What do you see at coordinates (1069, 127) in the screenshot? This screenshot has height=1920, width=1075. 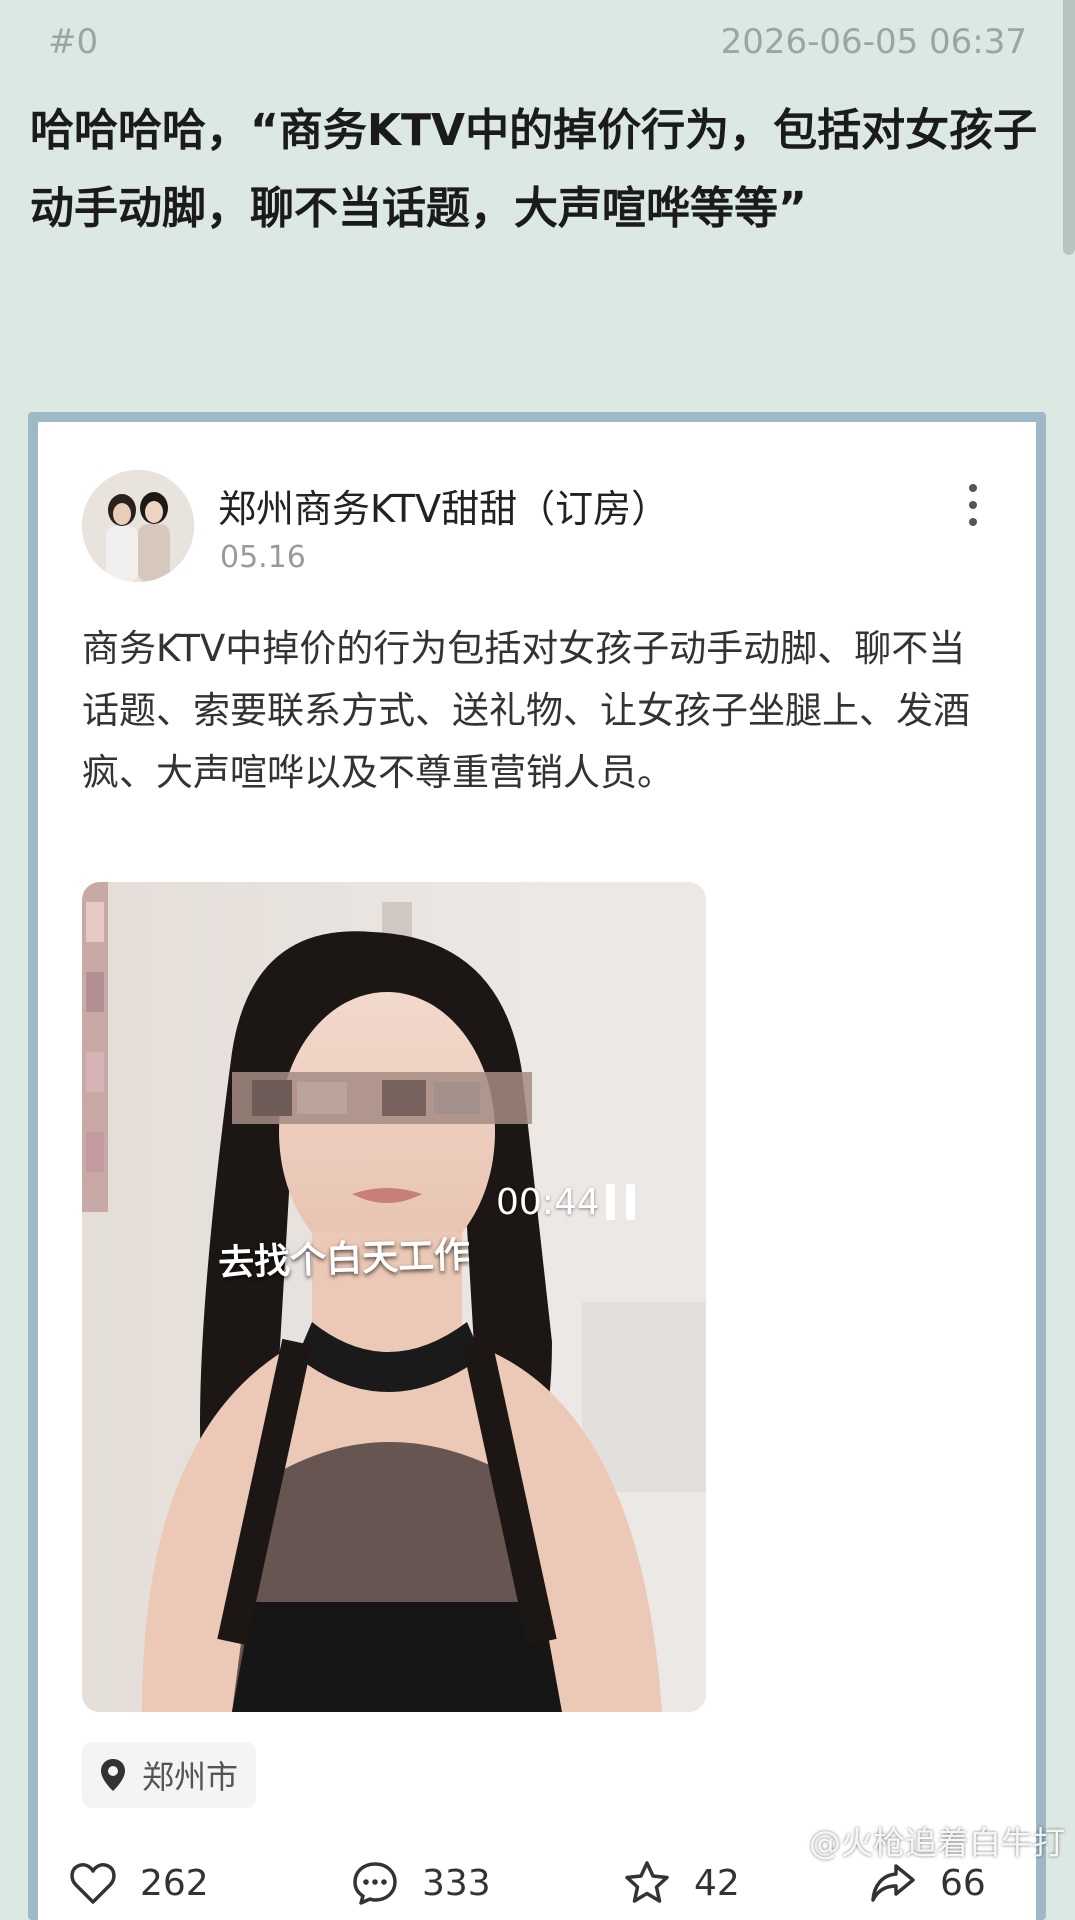 I see `scrollbar-thumb` at bounding box center [1069, 127].